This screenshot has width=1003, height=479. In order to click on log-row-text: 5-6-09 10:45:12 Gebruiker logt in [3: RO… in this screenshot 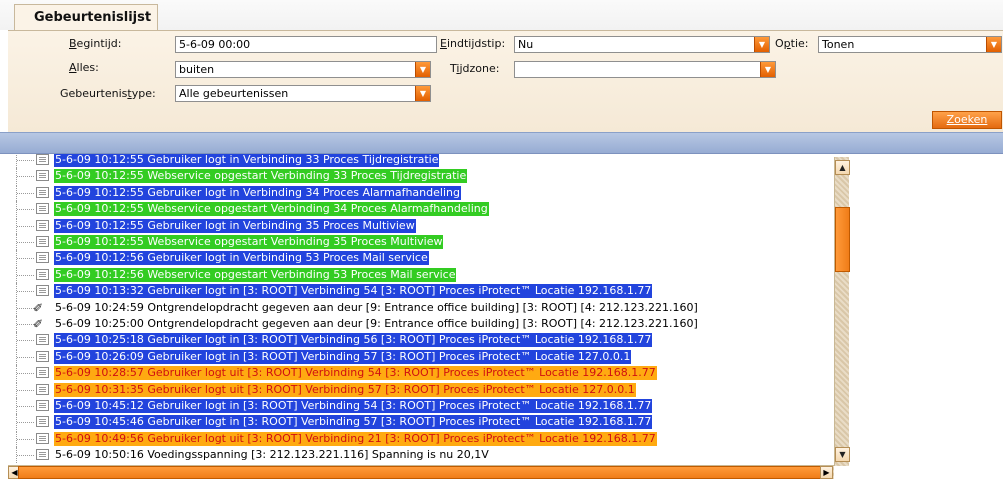, I will do `click(353, 406)`.